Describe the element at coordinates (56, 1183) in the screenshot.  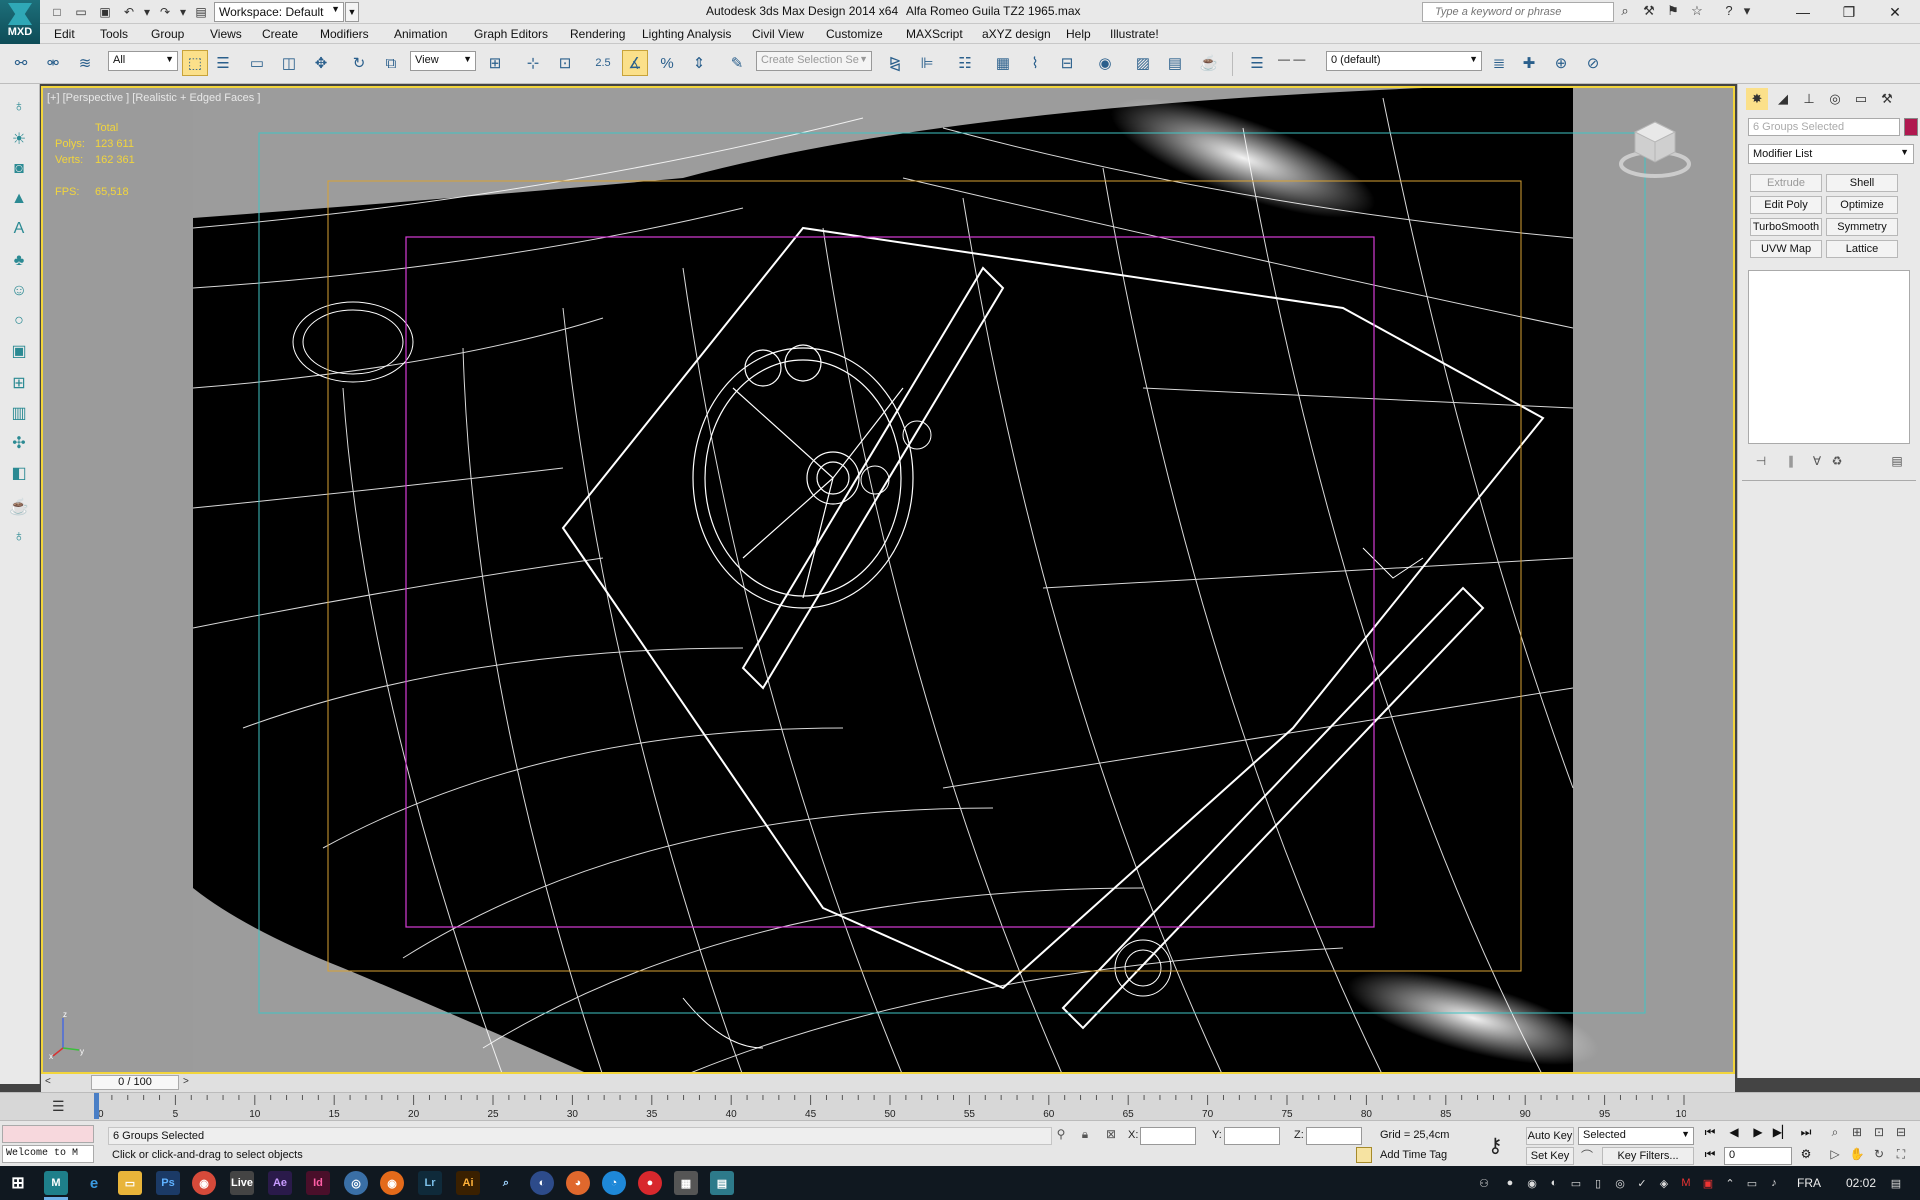
I see `taskbar-3ds-max-icon: M` at that location.